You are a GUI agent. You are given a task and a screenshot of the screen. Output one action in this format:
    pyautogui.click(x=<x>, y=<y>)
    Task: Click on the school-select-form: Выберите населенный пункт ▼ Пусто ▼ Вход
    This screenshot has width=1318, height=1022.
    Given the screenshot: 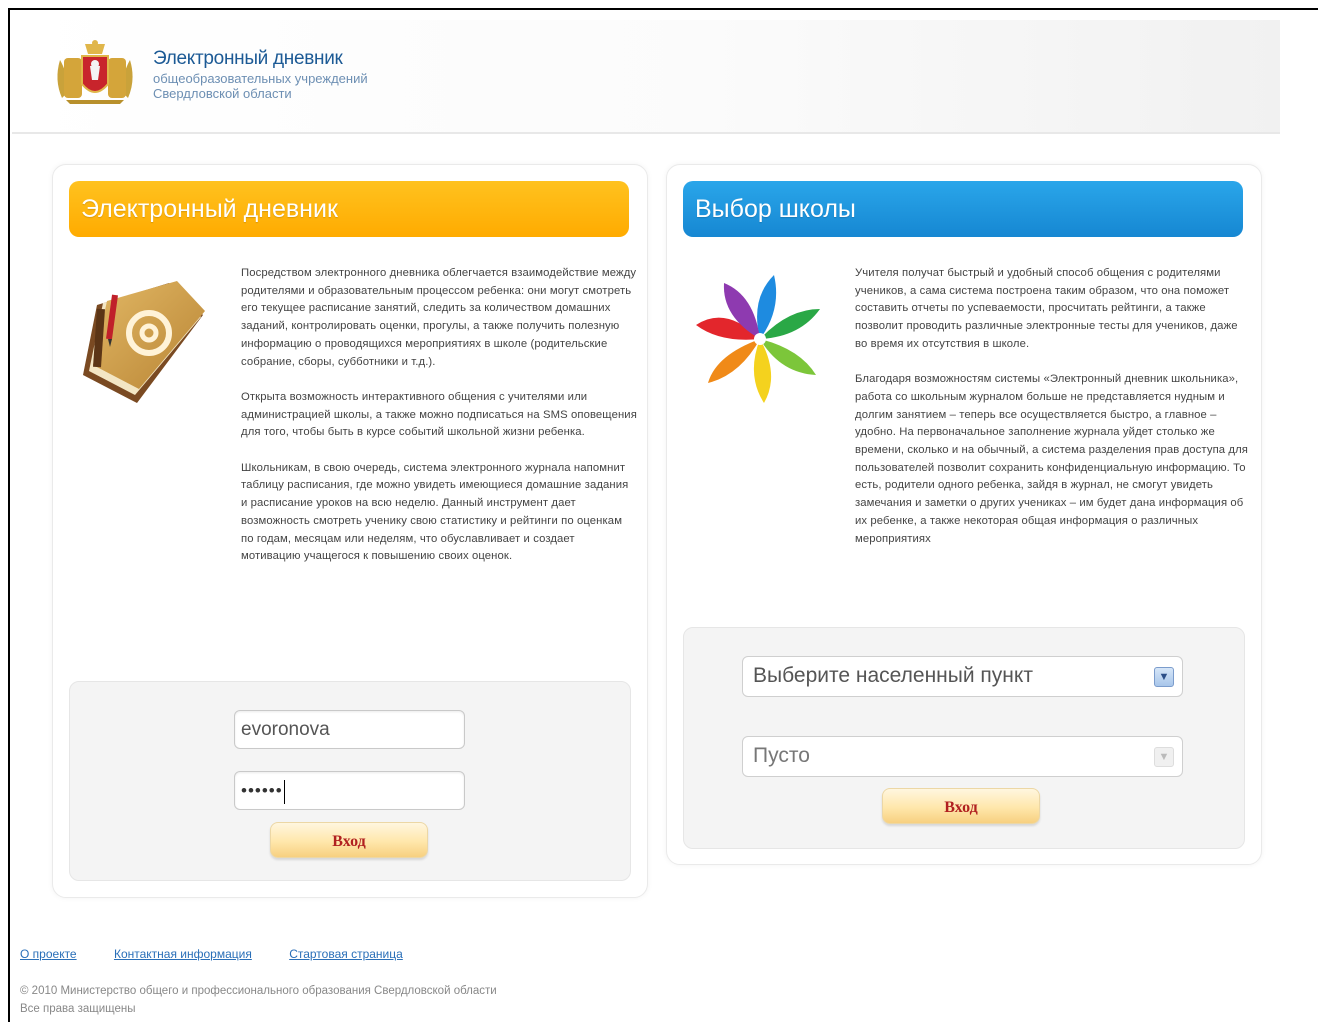 What is the action you would take?
    pyautogui.click(x=964, y=738)
    